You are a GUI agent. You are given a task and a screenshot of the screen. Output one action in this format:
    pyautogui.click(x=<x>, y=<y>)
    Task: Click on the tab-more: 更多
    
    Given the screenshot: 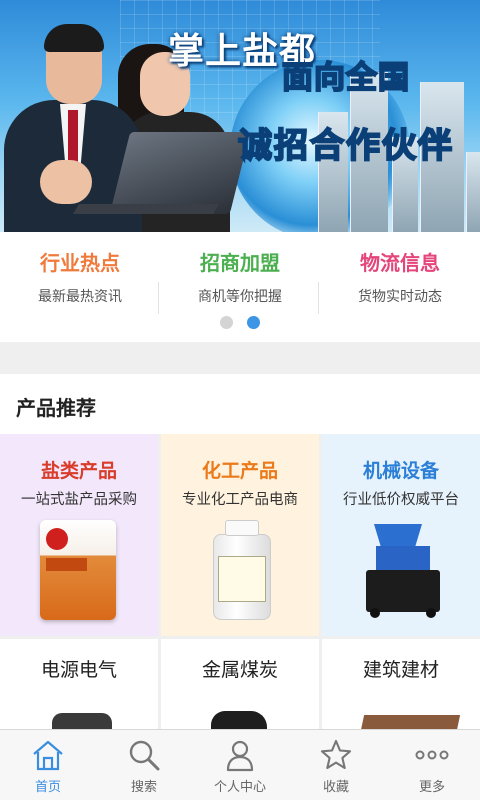 What is the action you would take?
    pyautogui.click(x=432, y=765)
    